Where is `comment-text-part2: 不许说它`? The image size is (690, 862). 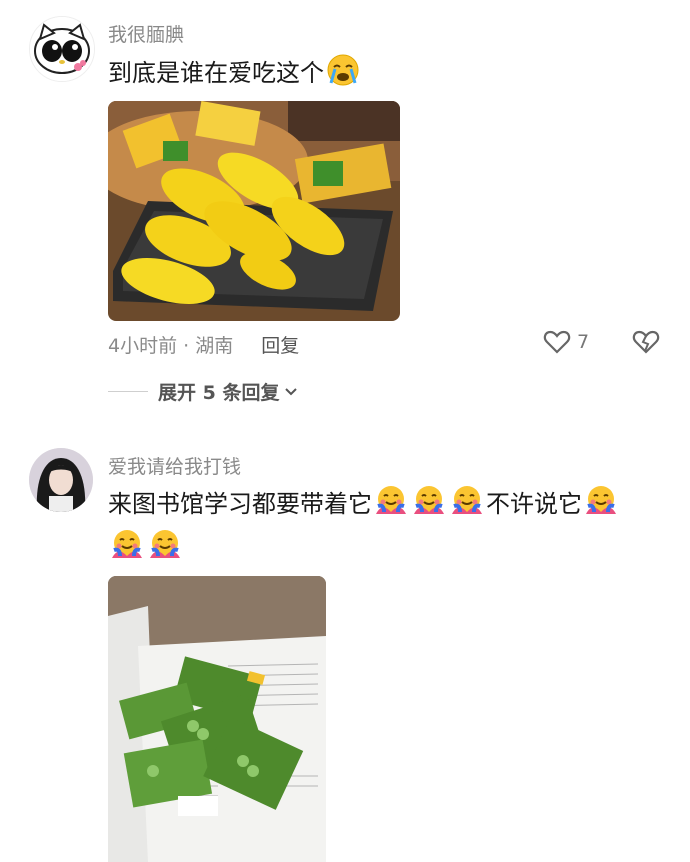 comment-text-part2: 不许说它 is located at coordinates (534, 504).